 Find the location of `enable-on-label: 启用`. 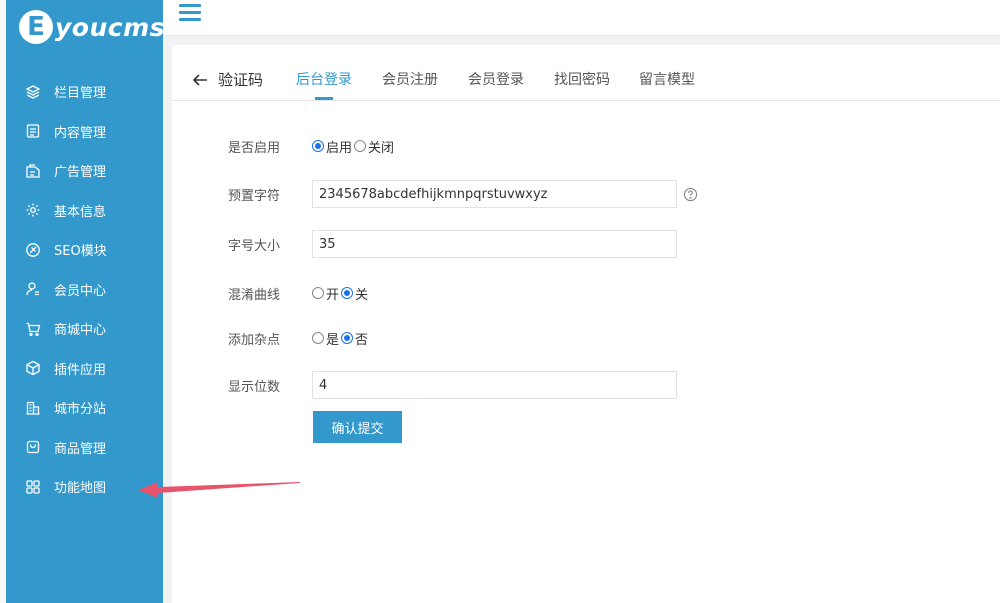

enable-on-label: 启用 is located at coordinates (339, 146).